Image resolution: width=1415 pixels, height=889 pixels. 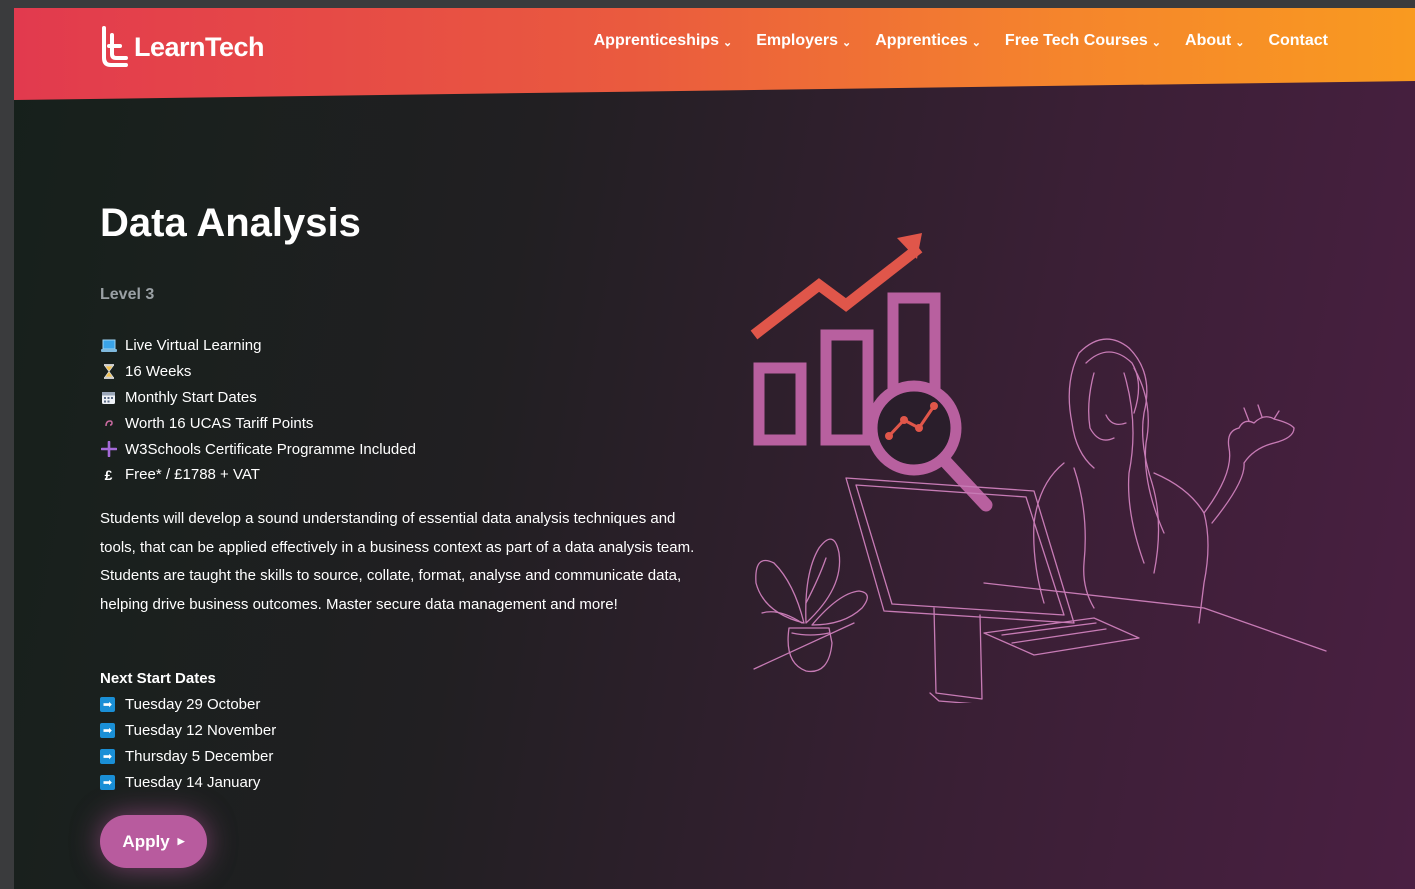 What do you see at coordinates (108, 423) in the screenshot?
I see `spiral-icon` at bounding box center [108, 423].